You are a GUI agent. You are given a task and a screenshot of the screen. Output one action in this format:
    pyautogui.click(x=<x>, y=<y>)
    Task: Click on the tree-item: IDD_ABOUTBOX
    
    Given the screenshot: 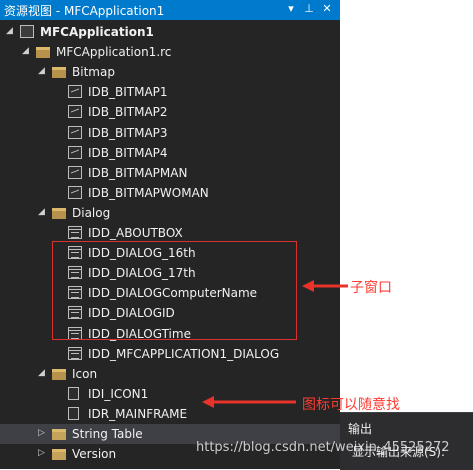 What is the action you would take?
    pyautogui.click(x=170, y=233)
    